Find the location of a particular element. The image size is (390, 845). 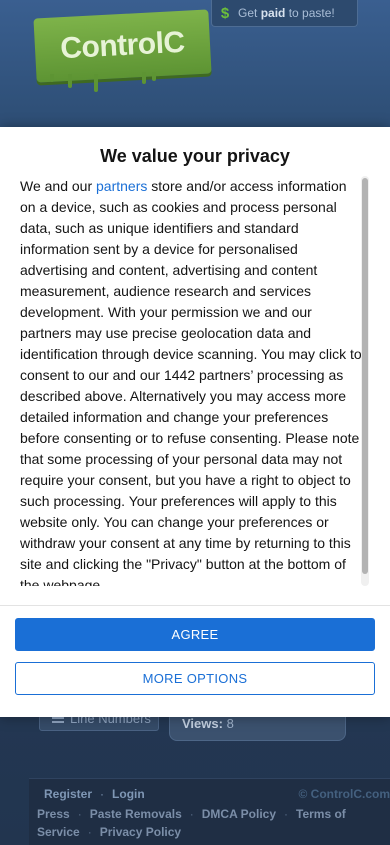

partners-link: partners is located at coordinates (121, 186).